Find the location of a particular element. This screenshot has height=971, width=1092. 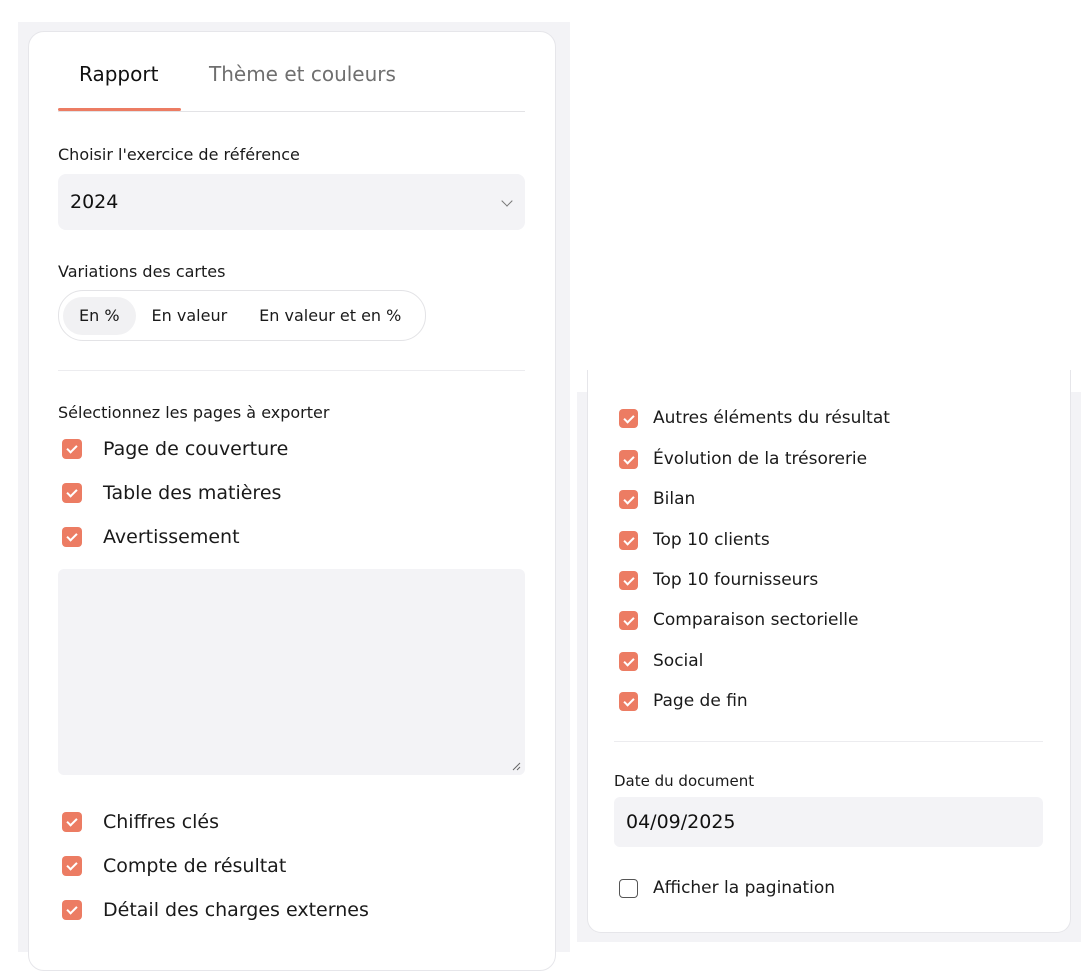

checkbox-table-des-matieres: Table des matières is located at coordinates (171, 493).